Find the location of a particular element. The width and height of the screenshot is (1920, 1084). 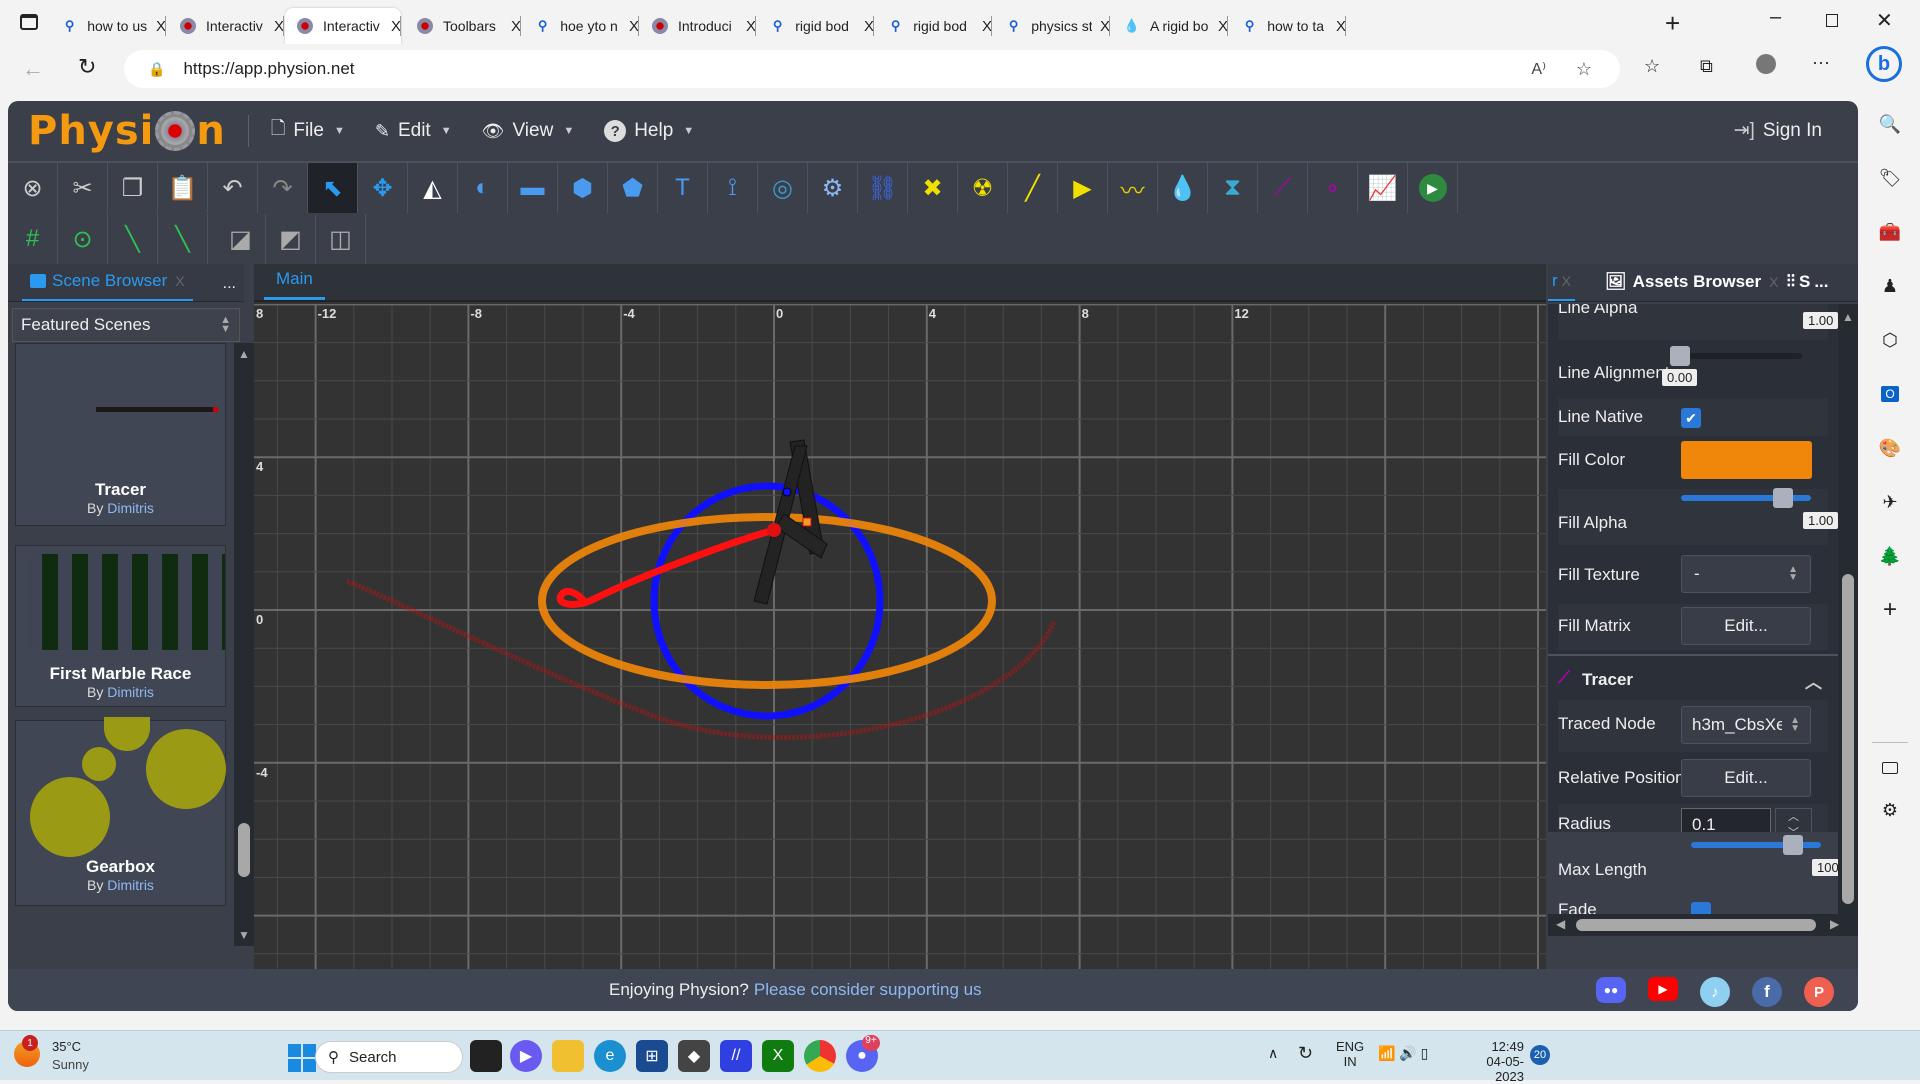

polygon-tool-button: ⬢ is located at coordinates (583, 188).